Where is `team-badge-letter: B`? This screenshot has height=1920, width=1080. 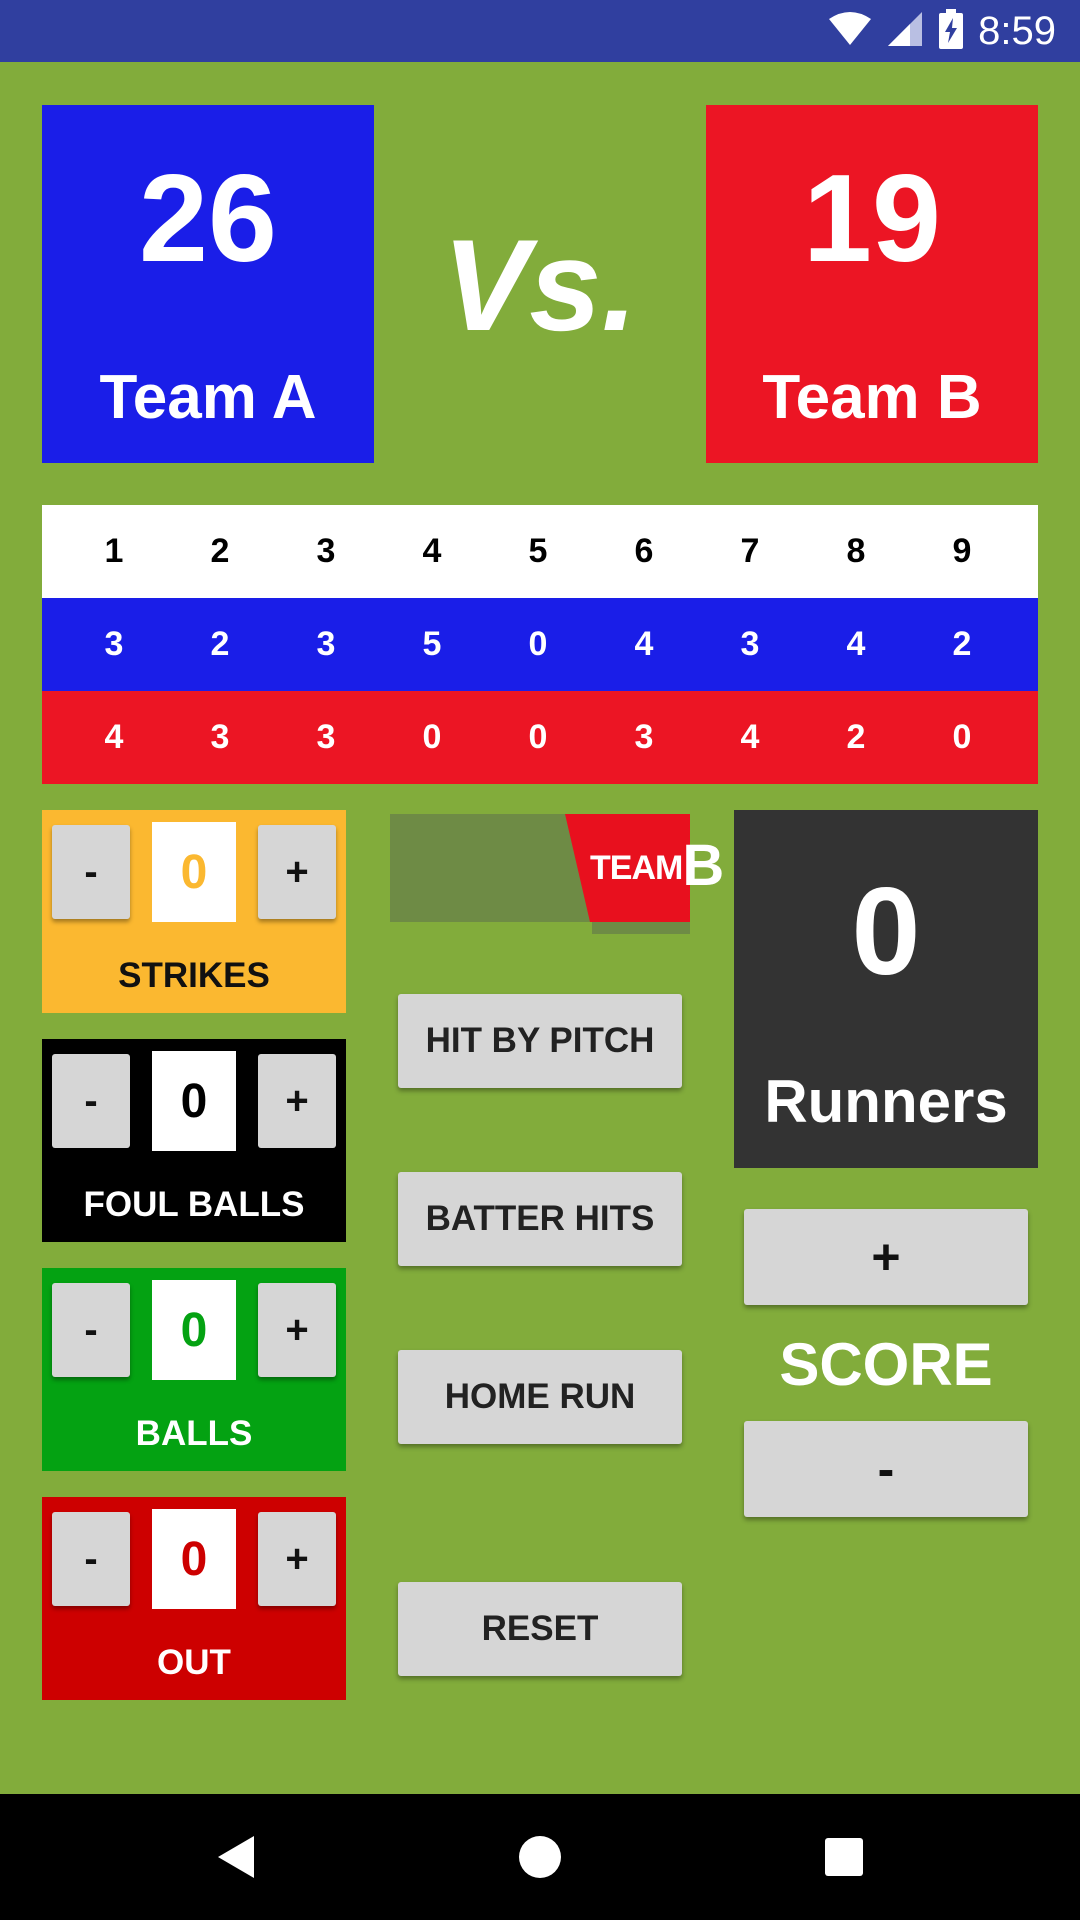
team-badge-letter: B is located at coordinates (703, 865).